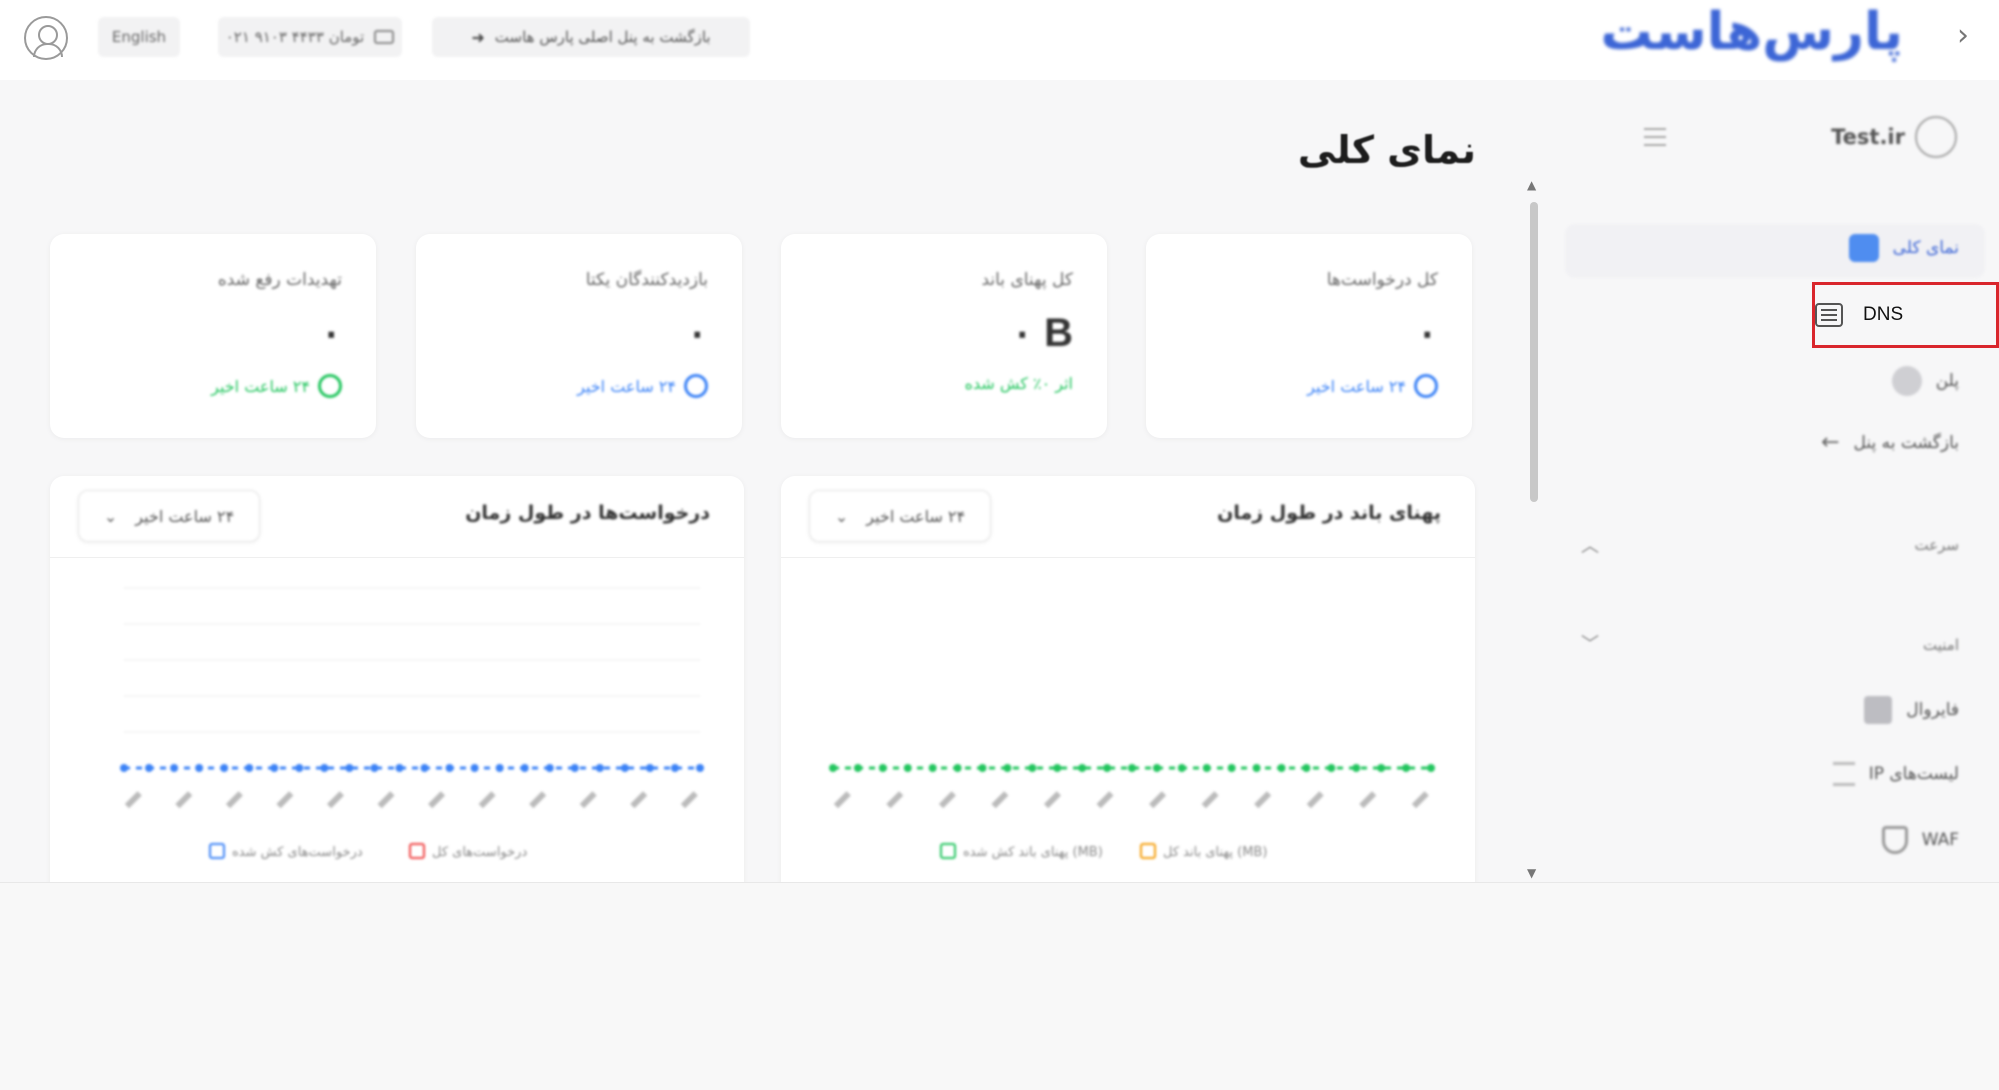 The width and height of the screenshot is (1999, 1090). Describe the element at coordinates (1894, 137) in the screenshot. I see `sidebar-user: Test.ir` at that location.